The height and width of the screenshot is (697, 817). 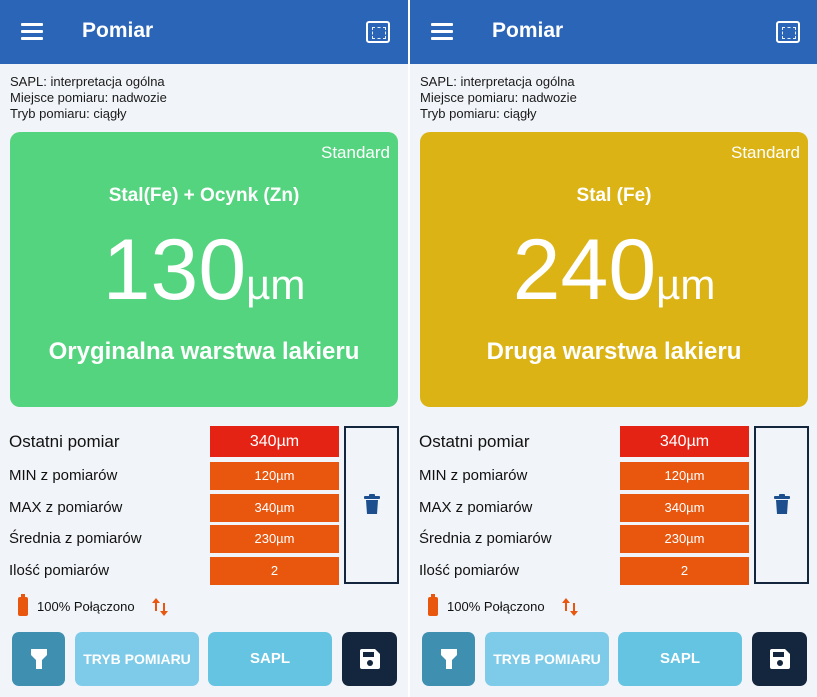 What do you see at coordinates (204, 351) in the screenshot?
I see `layer-interpretation: Oryginalna warstwa lakieru` at bounding box center [204, 351].